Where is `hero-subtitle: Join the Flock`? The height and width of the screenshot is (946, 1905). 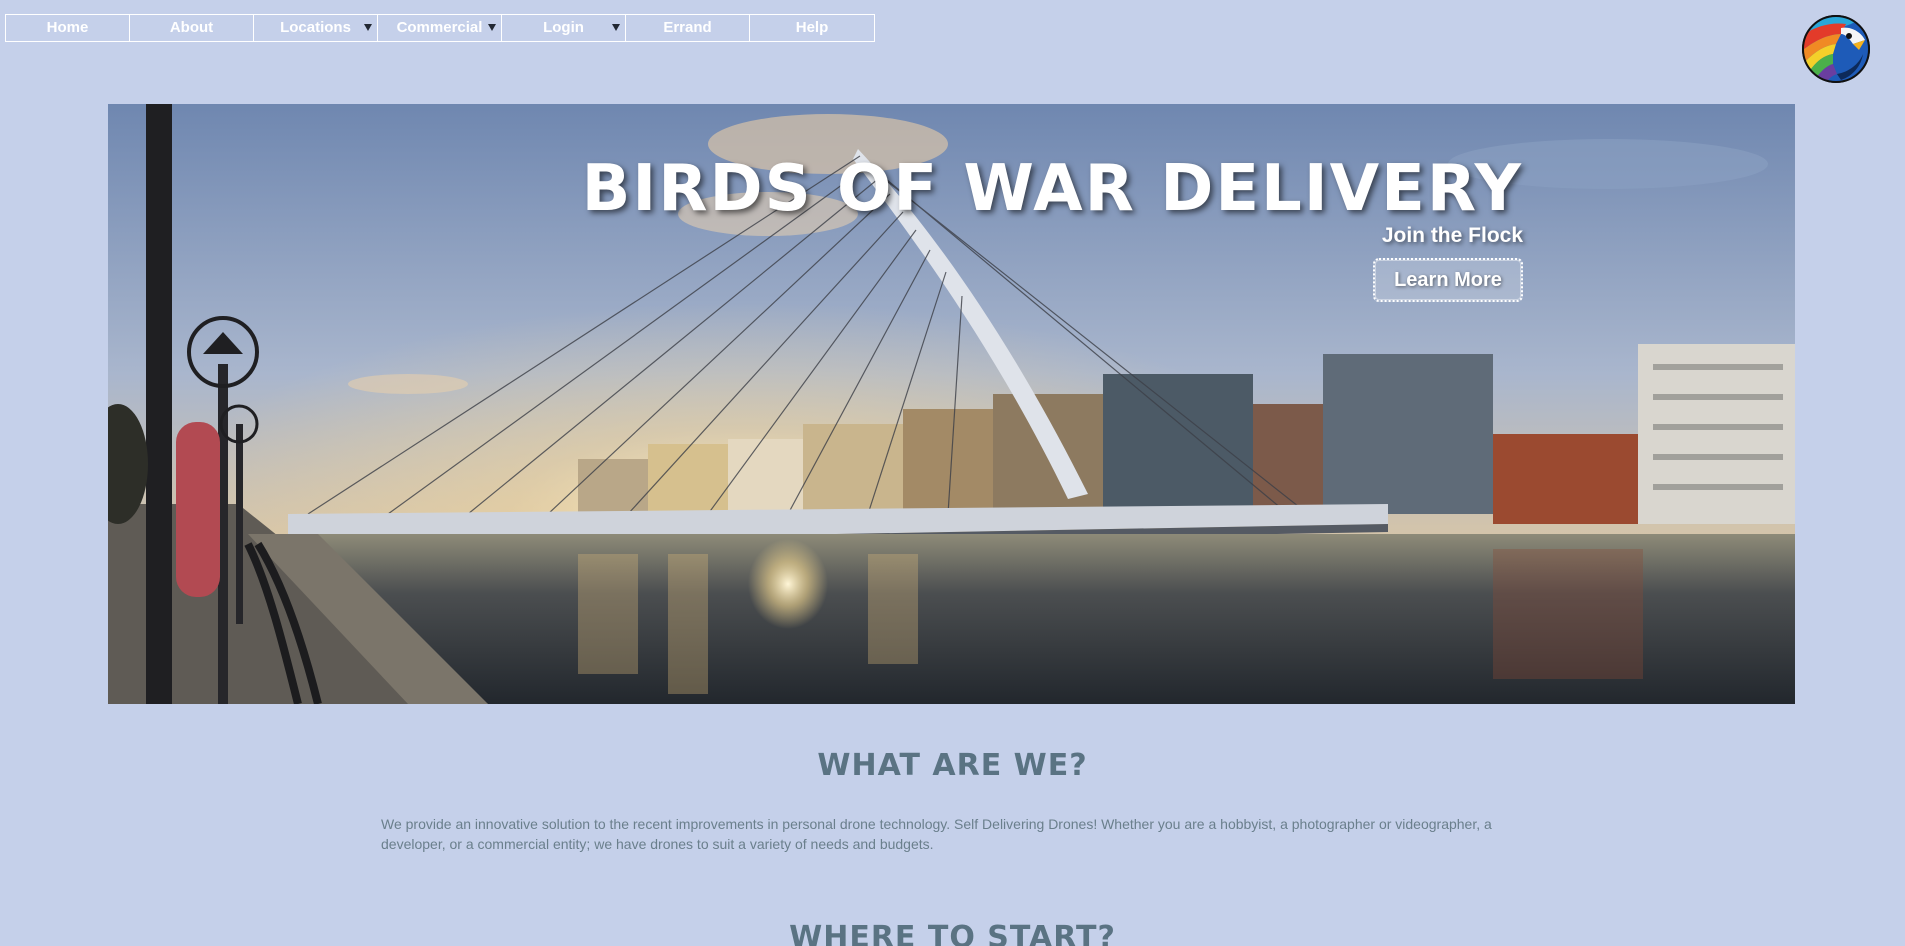
hero-subtitle: Join the Flock is located at coordinates (1452, 235).